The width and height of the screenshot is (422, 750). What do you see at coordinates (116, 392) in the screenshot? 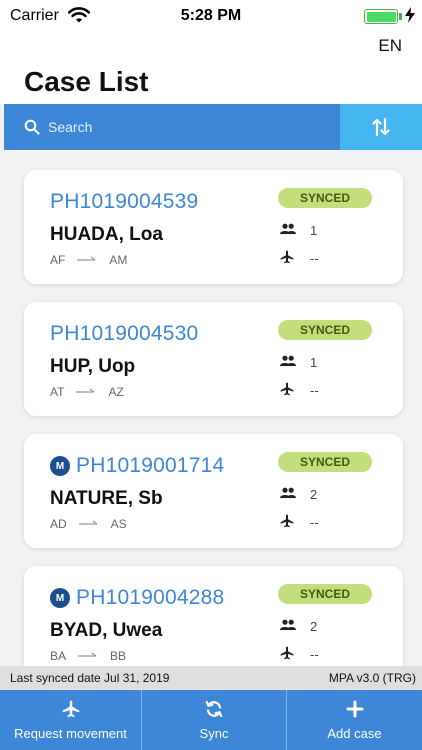
I see `route-to: AZ` at bounding box center [116, 392].